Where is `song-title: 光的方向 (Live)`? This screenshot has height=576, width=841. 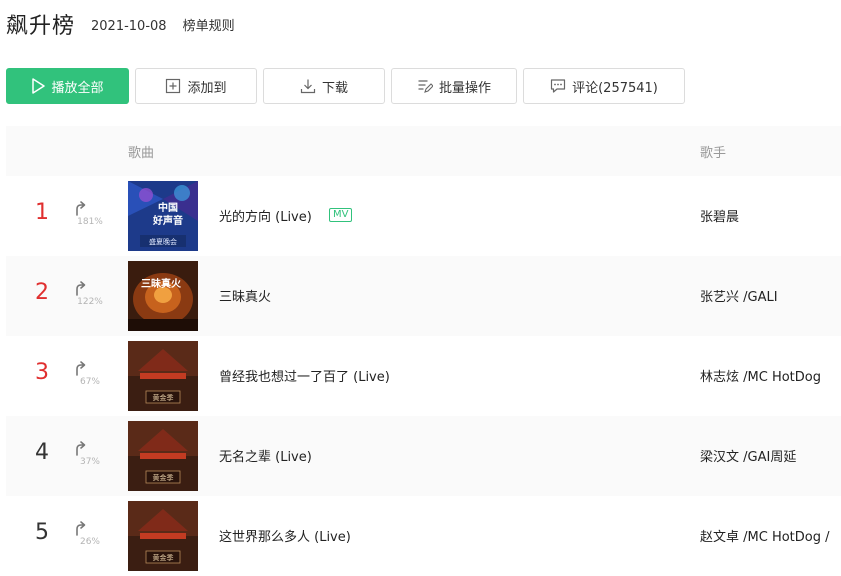
song-title: 光的方向 (Live) is located at coordinates (265, 215).